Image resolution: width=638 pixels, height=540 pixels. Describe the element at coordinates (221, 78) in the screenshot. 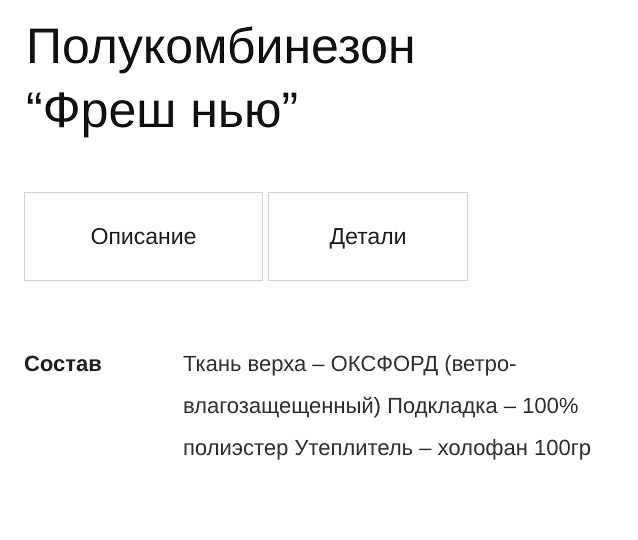

I see `product-title: Полукомбинезон “Фреш нью”` at that location.